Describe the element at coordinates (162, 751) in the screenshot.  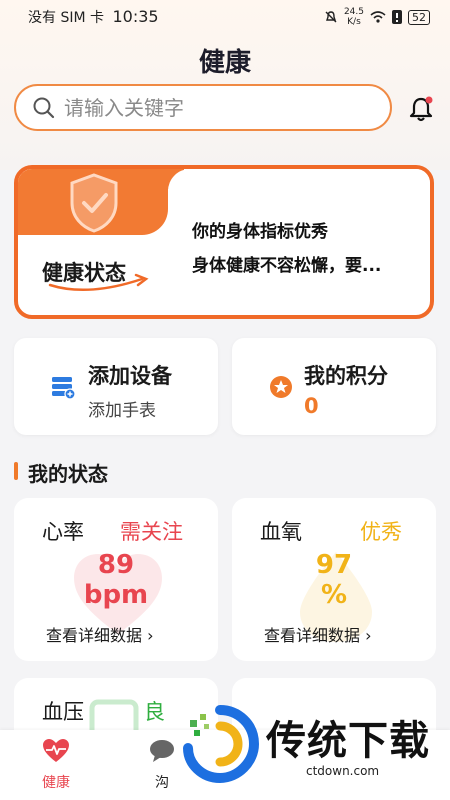
I see `chat-icon` at that location.